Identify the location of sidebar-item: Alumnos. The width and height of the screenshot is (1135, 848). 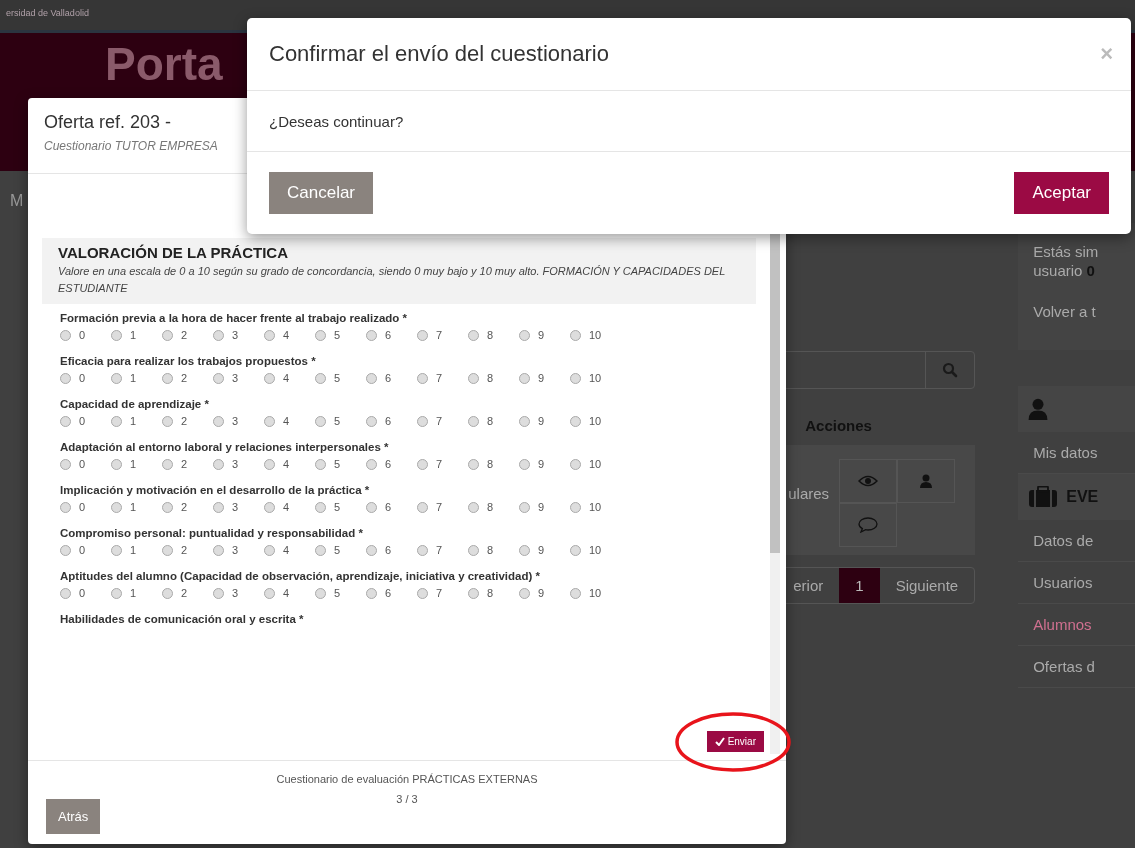
(1076, 625).